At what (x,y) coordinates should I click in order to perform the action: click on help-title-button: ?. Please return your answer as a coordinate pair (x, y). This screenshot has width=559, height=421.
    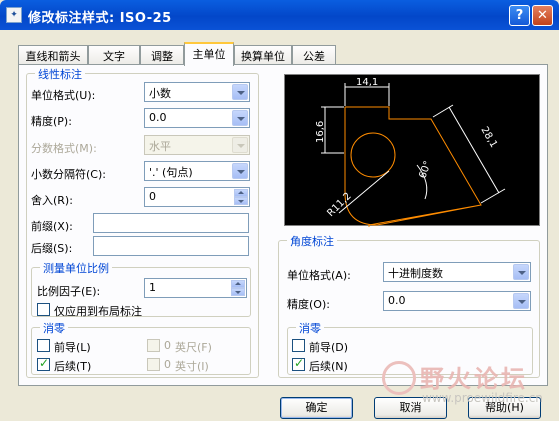
    Looking at the image, I should click on (519, 15).